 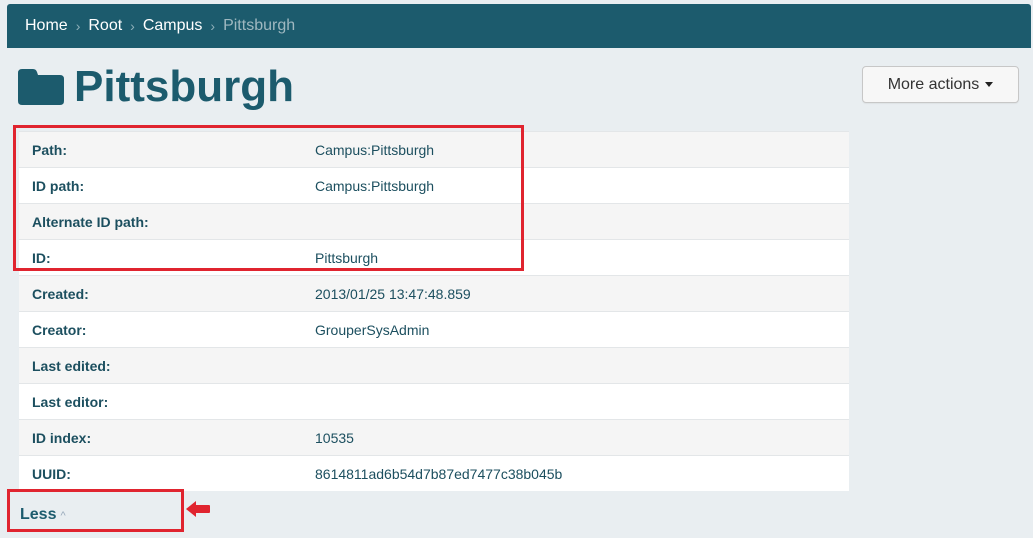 I want to click on detail-row: ID: Pittsburgh, so click(x=434, y=257).